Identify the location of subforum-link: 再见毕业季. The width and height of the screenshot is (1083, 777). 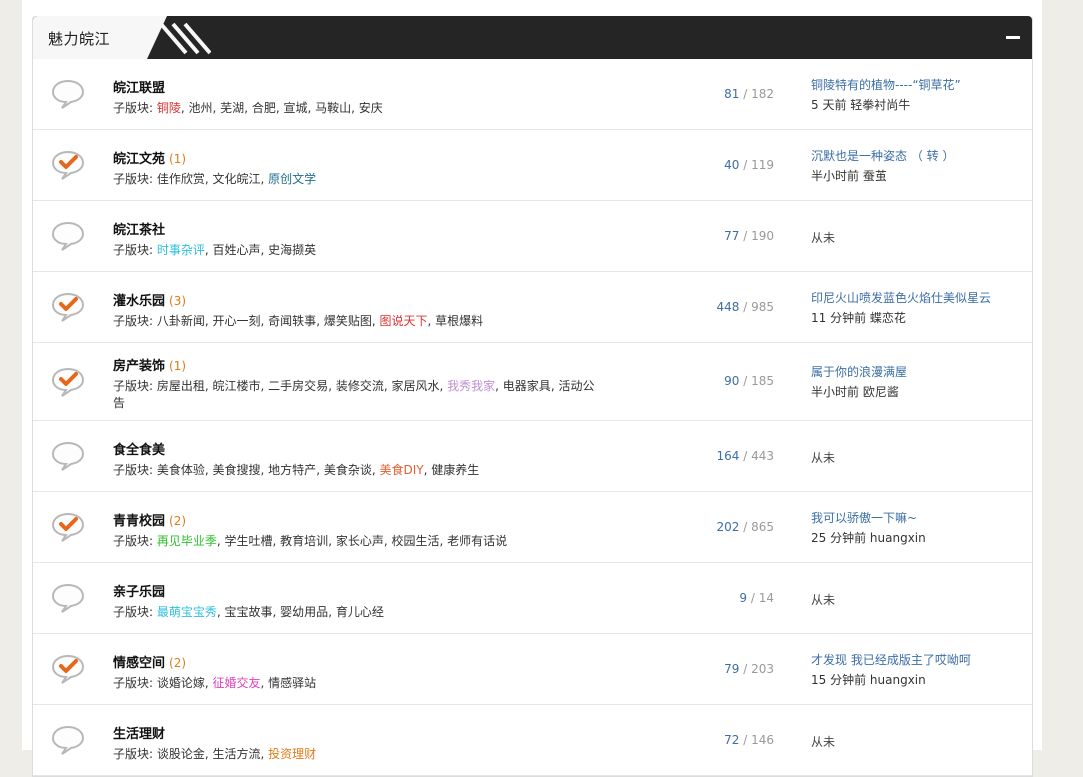
(187, 541).